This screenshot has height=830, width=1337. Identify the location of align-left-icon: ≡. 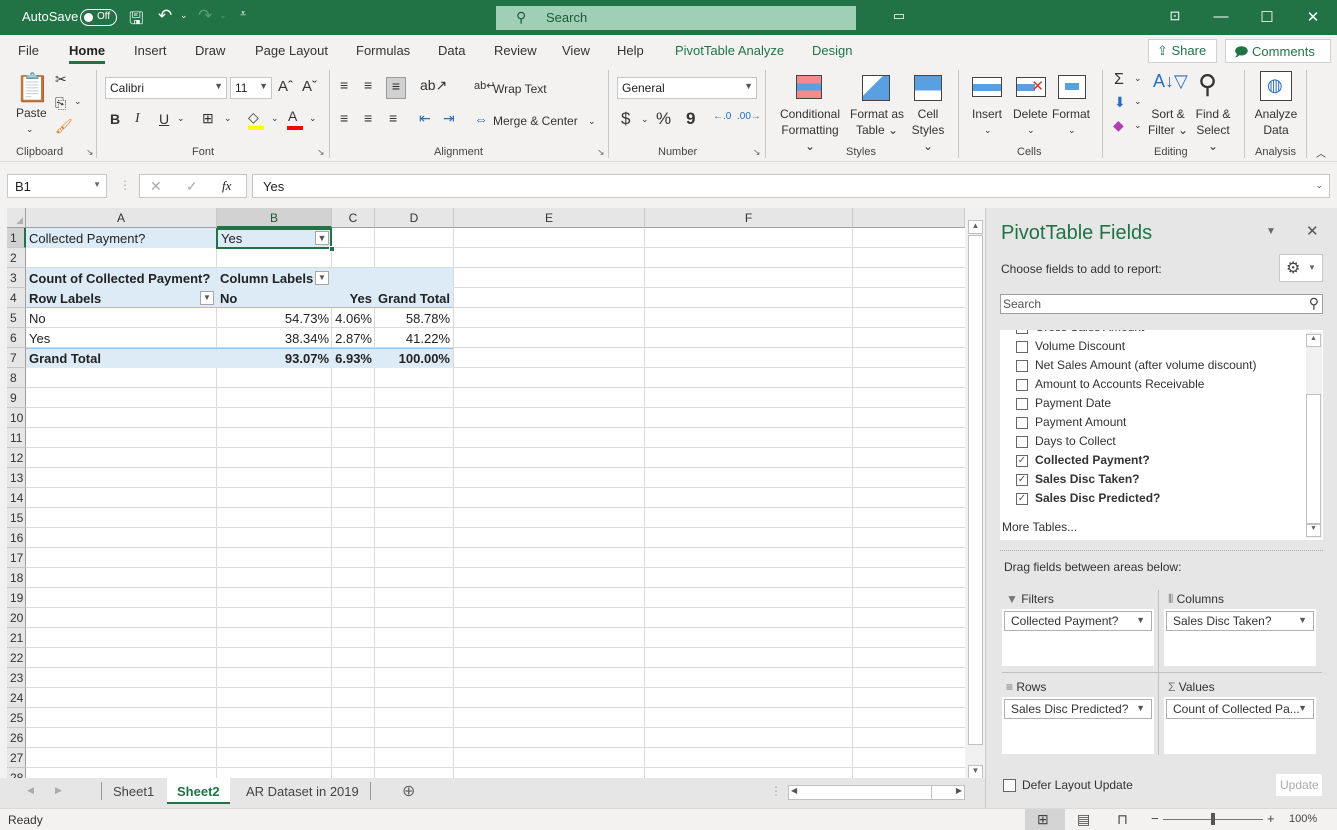
(344, 118).